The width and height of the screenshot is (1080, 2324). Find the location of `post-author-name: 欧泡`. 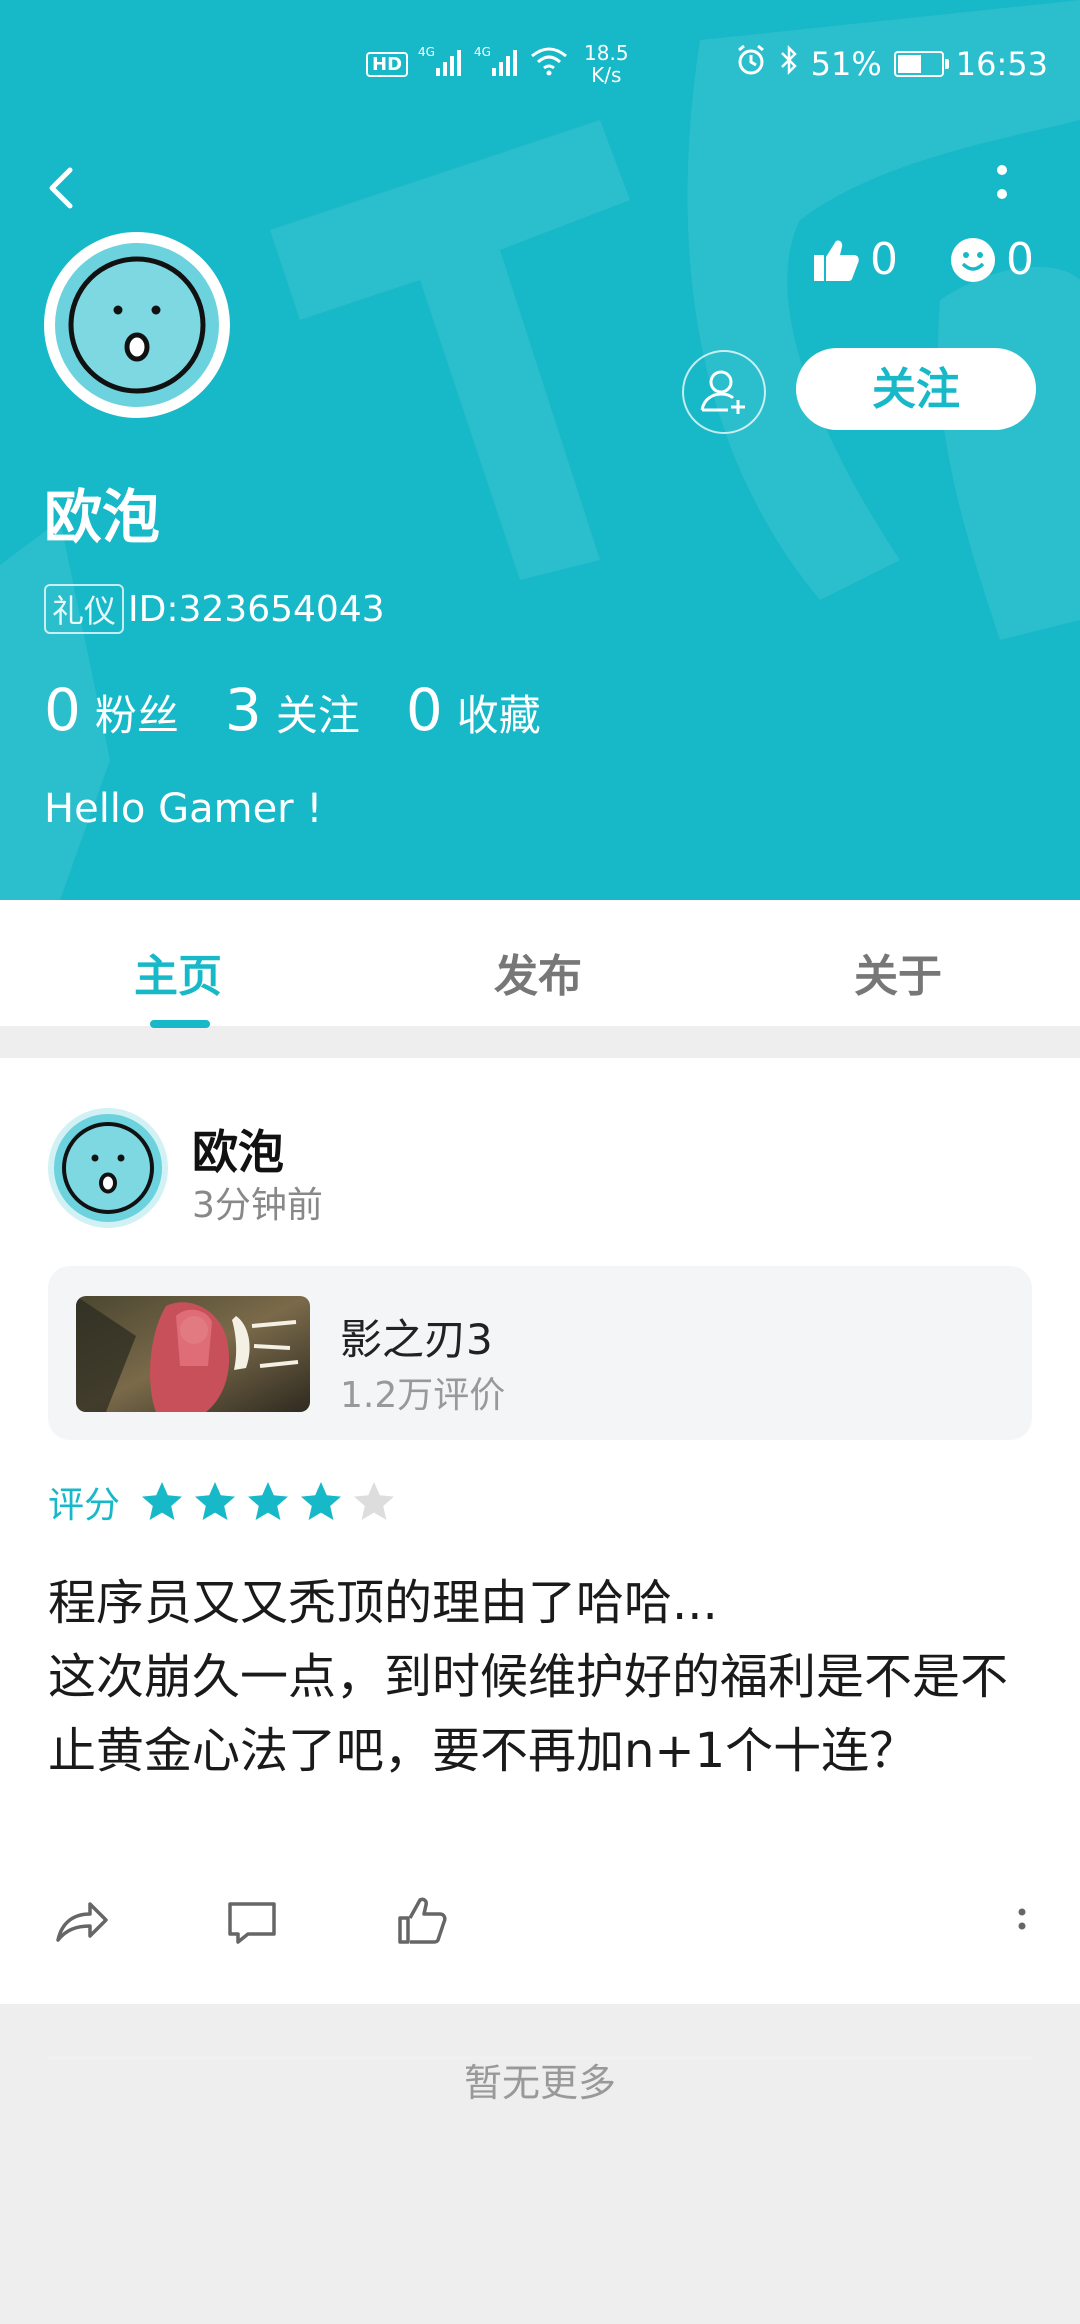

post-author-name: 欧泡 is located at coordinates (238, 1149).